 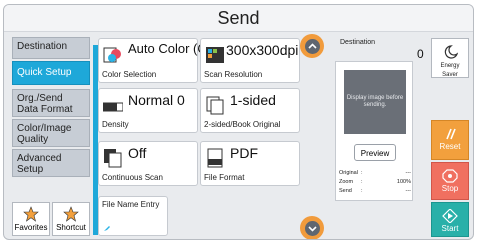 I want to click on start-button: Start, so click(x=450, y=219).